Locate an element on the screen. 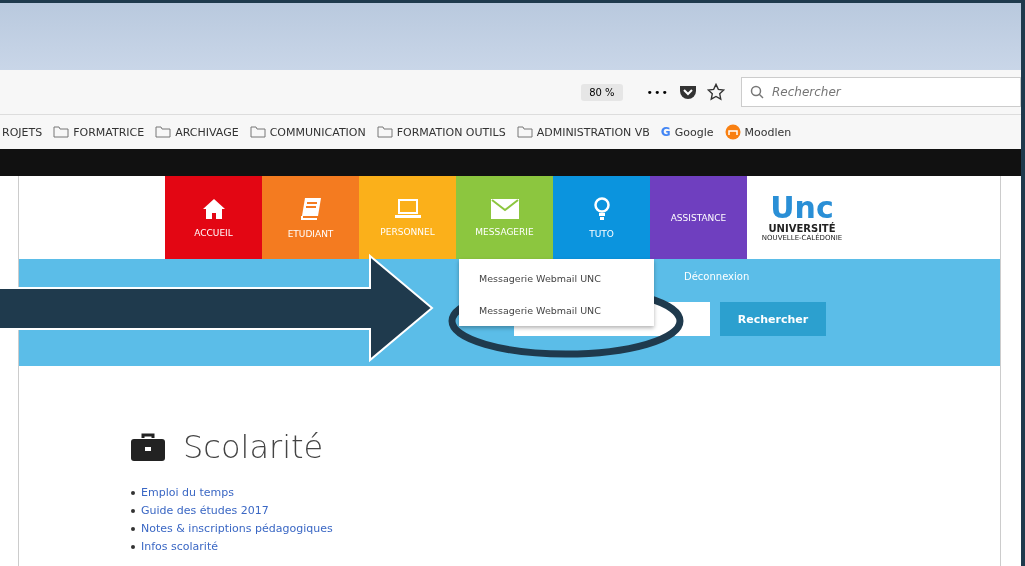 The image size is (1025, 566). section-heading: Scolarité is located at coordinates (253, 447).